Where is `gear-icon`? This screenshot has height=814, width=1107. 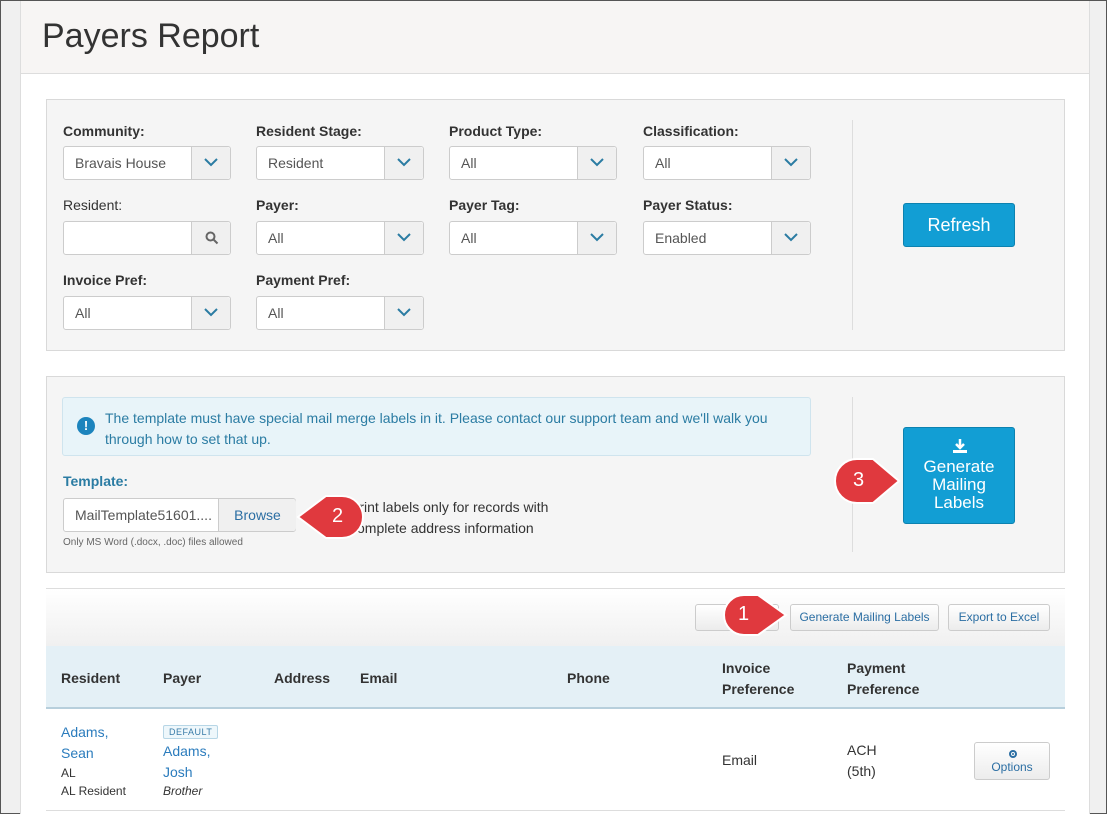
gear-icon is located at coordinates (1013, 754).